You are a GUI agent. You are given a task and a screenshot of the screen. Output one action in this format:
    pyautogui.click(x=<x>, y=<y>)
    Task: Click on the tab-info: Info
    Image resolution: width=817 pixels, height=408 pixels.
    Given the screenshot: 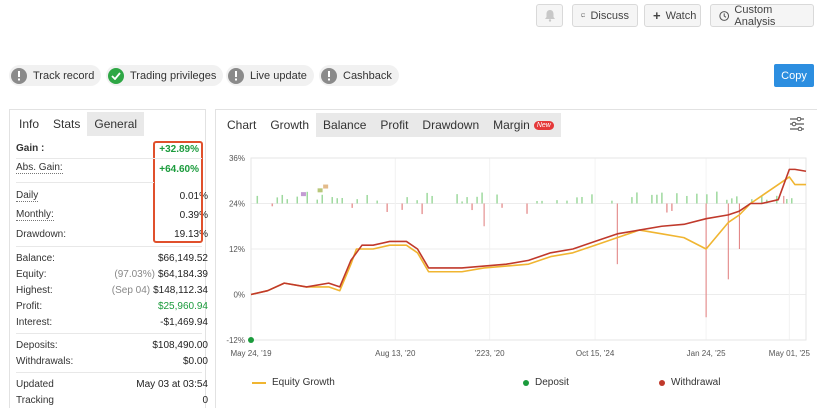 What is the action you would take?
    pyautogui.click(x=29, y=124)
    